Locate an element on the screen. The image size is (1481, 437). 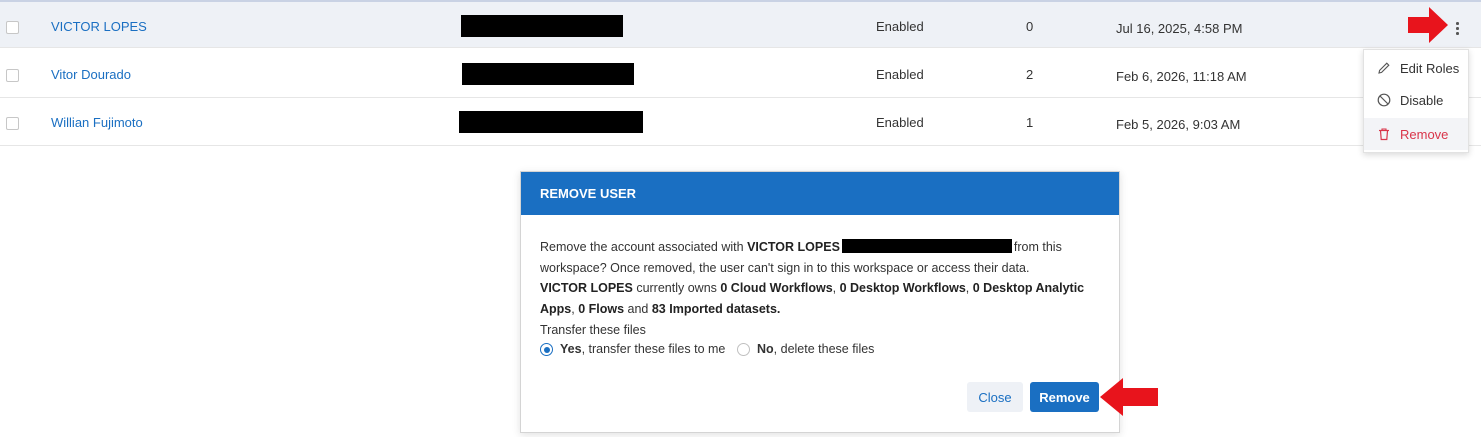
menu-item-disable: Disable is located at coordinates (1416, 100).